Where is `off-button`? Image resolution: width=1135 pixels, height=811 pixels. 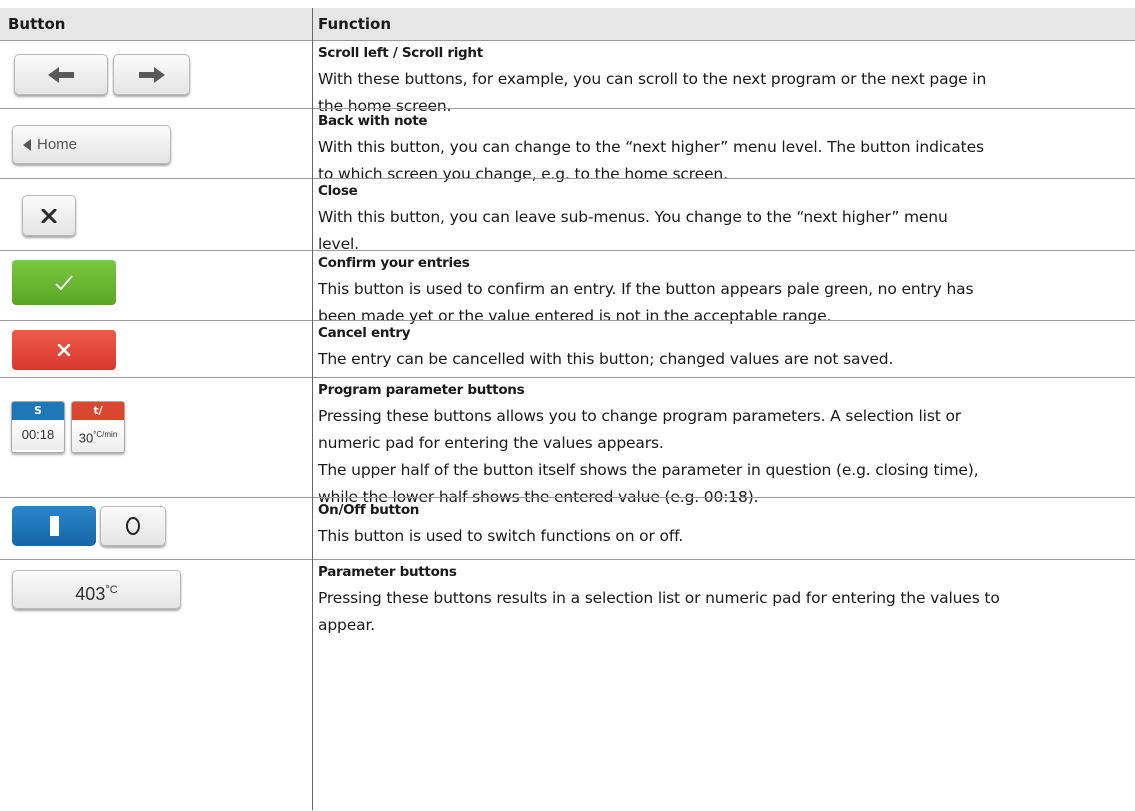 off-button is located at coordinates (133, 526).